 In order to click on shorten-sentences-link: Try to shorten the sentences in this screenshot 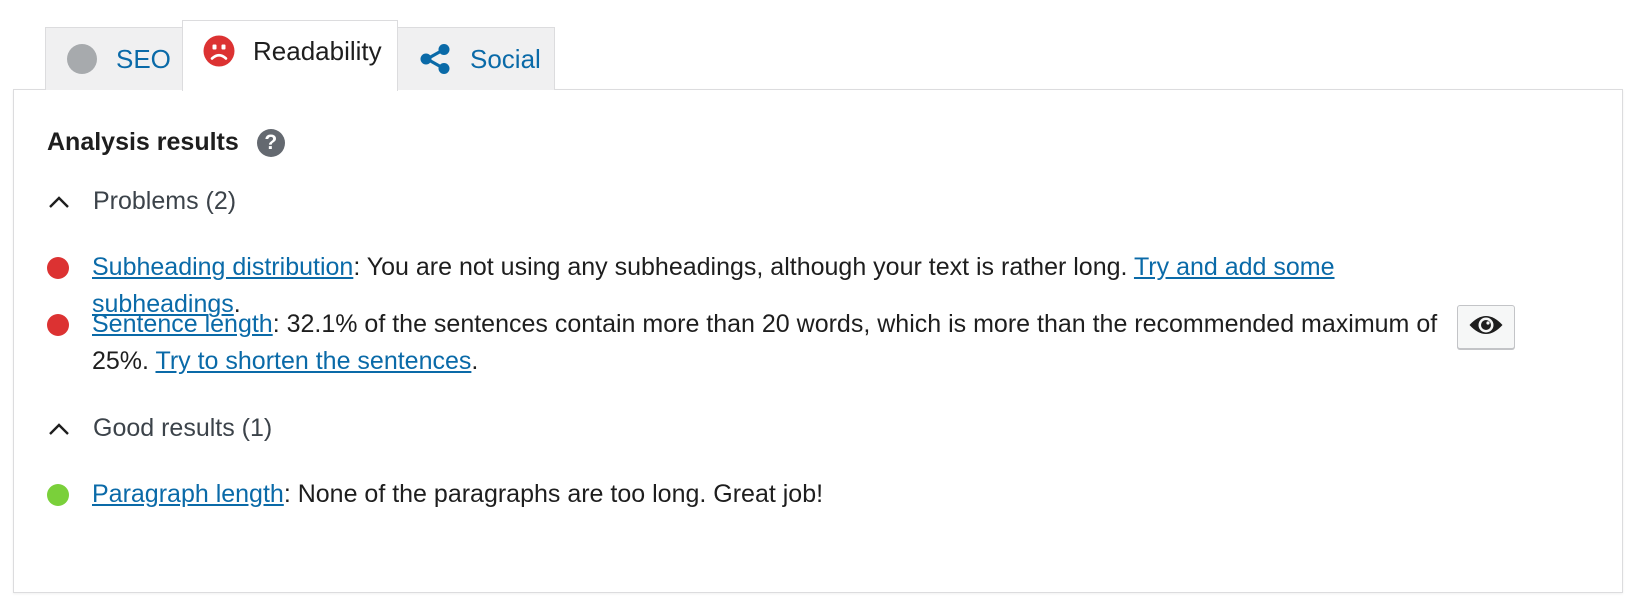, I will do `click(313, 361)`.